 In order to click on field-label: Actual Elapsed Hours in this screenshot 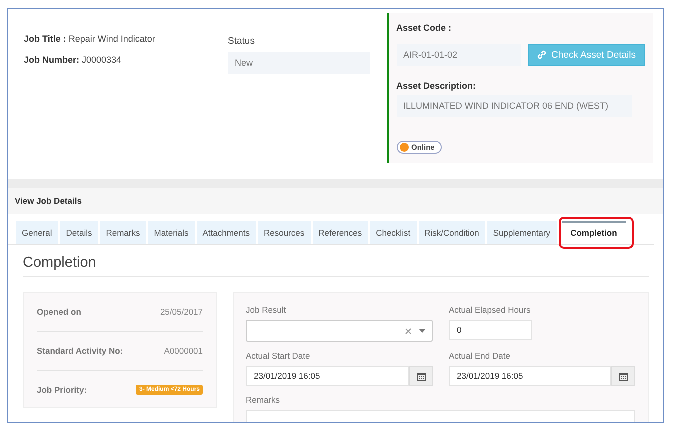, I will do `click(490, 310)`.